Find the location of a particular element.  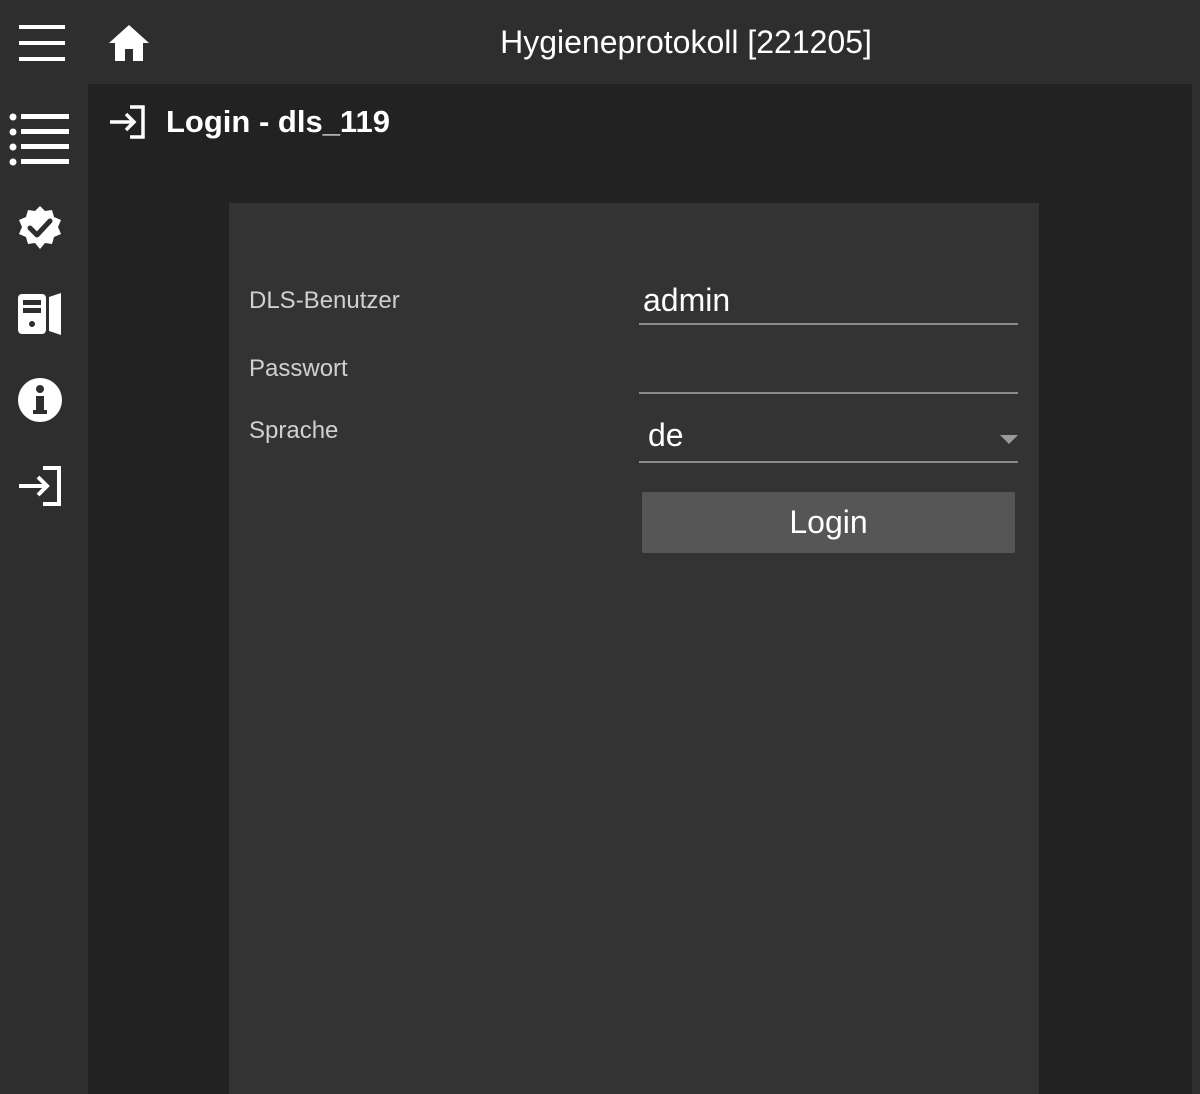

user-input is located at coordinates (828, 300).